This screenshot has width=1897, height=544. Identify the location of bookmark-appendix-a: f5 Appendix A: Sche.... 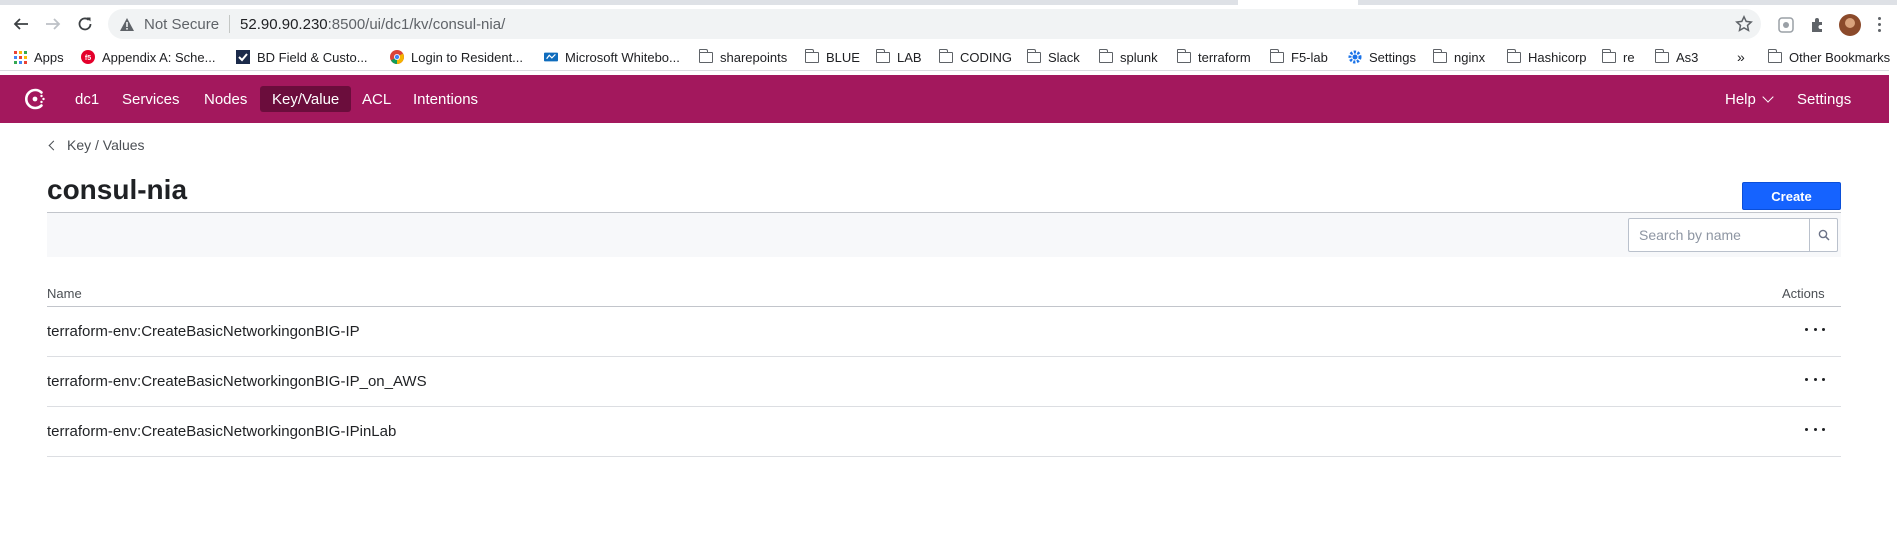
(148, 57).